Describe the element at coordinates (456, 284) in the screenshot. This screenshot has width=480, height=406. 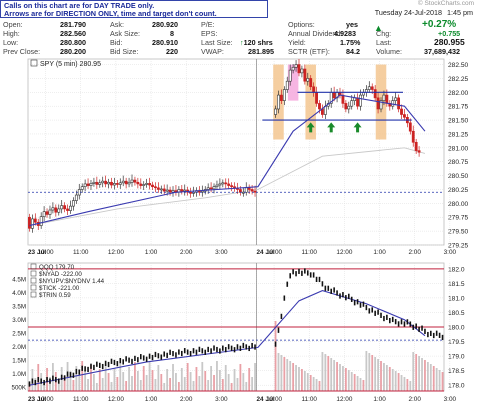
I see `qqq-y-tick: 181.5` at that location.